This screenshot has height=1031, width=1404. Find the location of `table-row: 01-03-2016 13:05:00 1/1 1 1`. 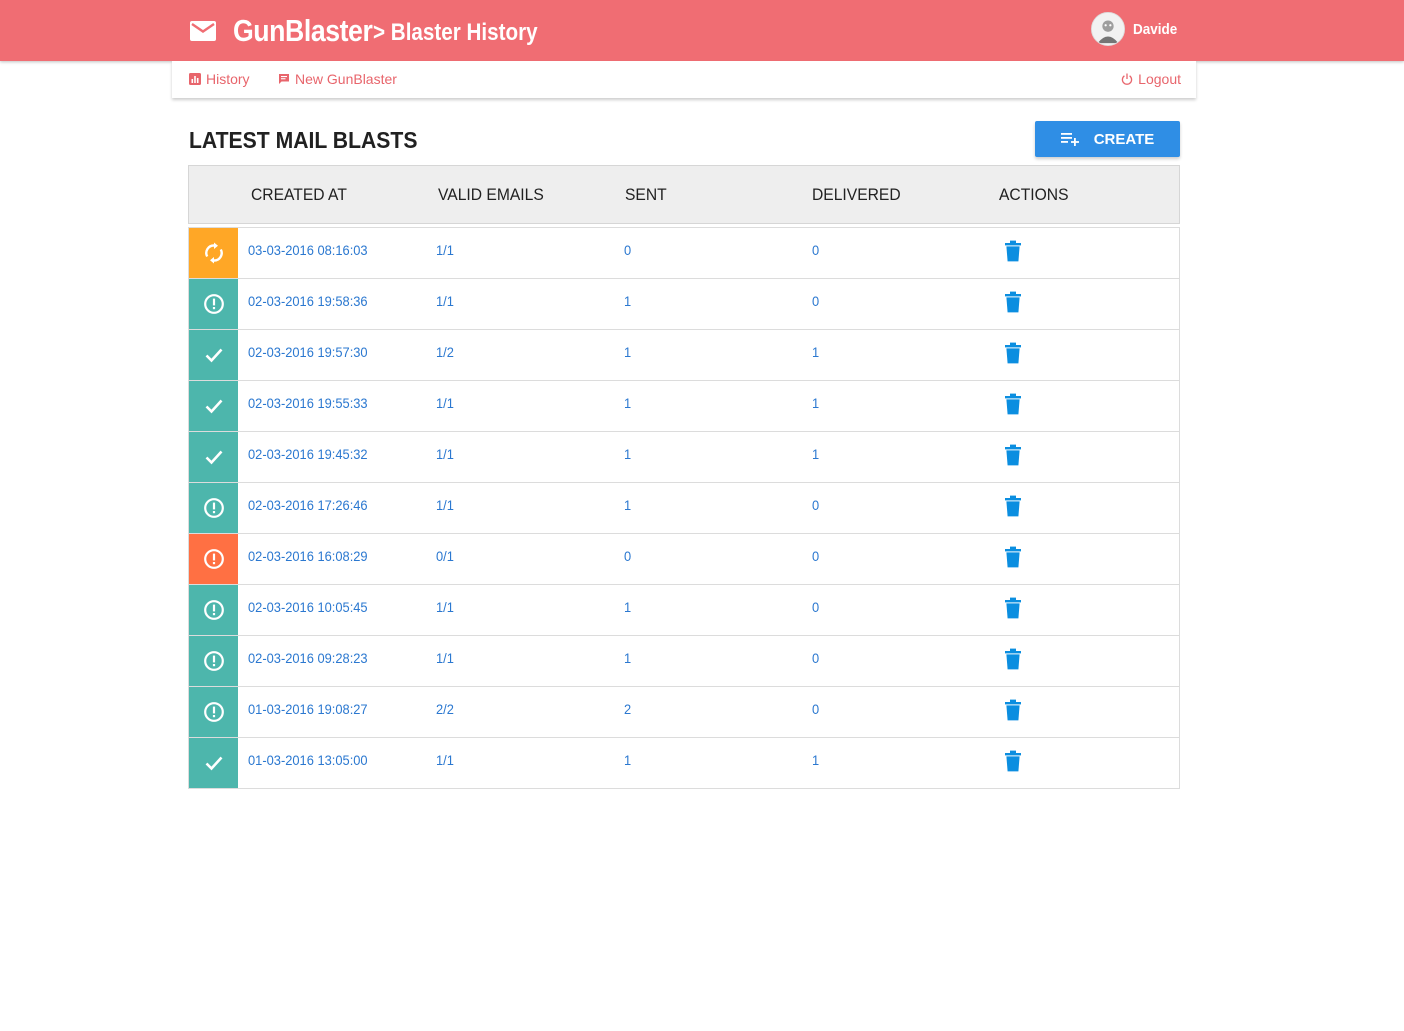

table-row: 01-03-2016 13:05:00 1/1 1 1 is located at coordinates (684, 763).